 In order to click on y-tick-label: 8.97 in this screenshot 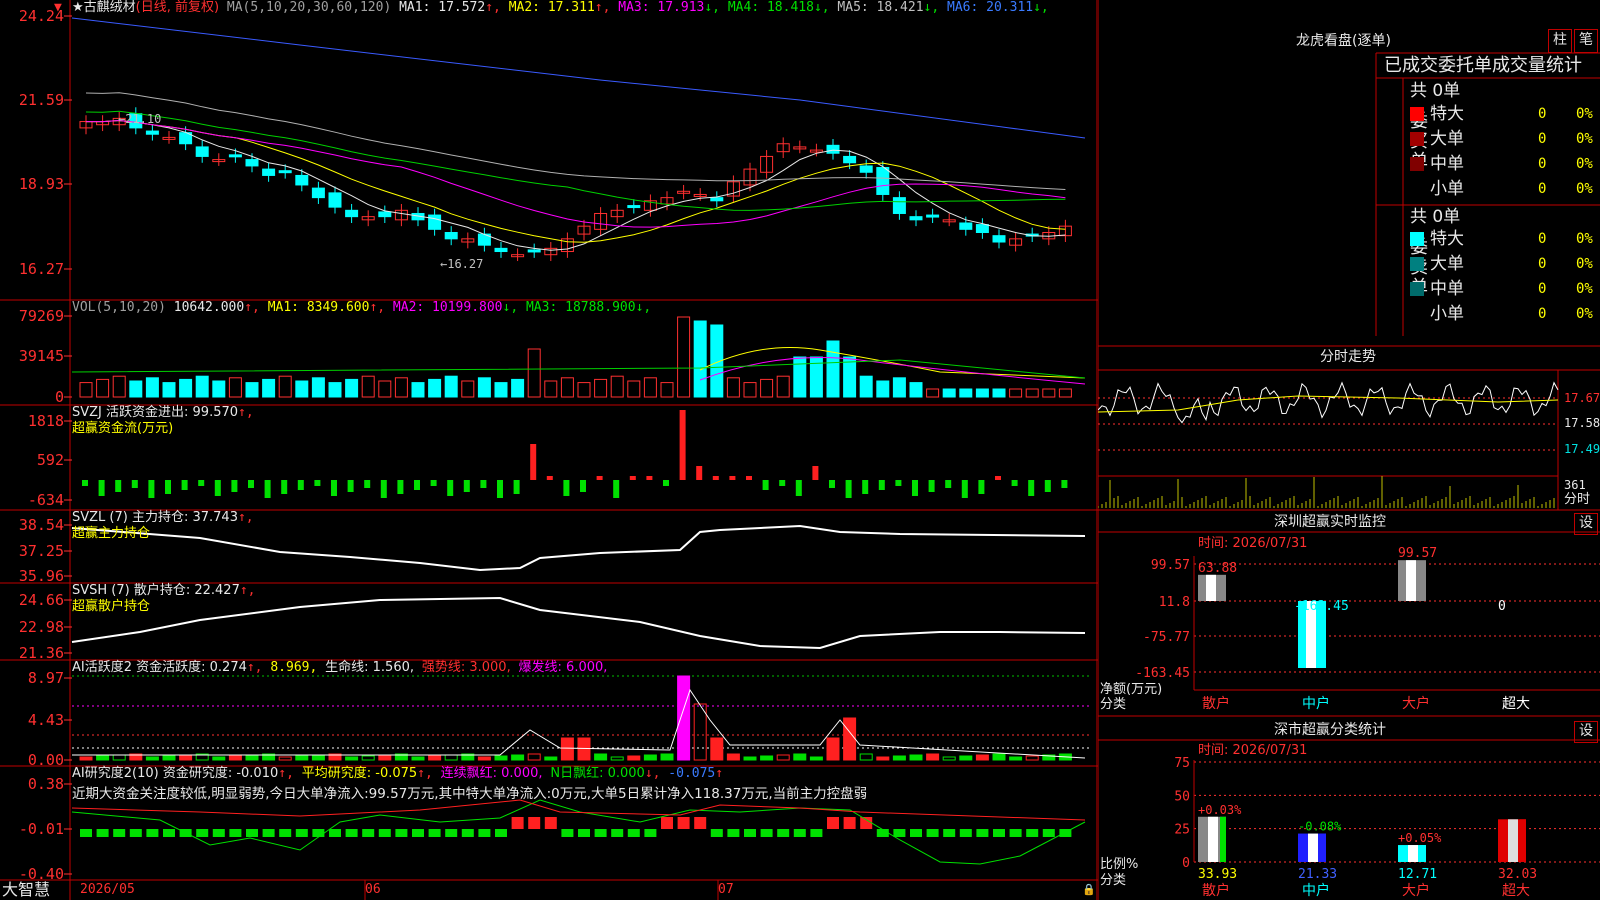, I will do `click(46, 678)`.